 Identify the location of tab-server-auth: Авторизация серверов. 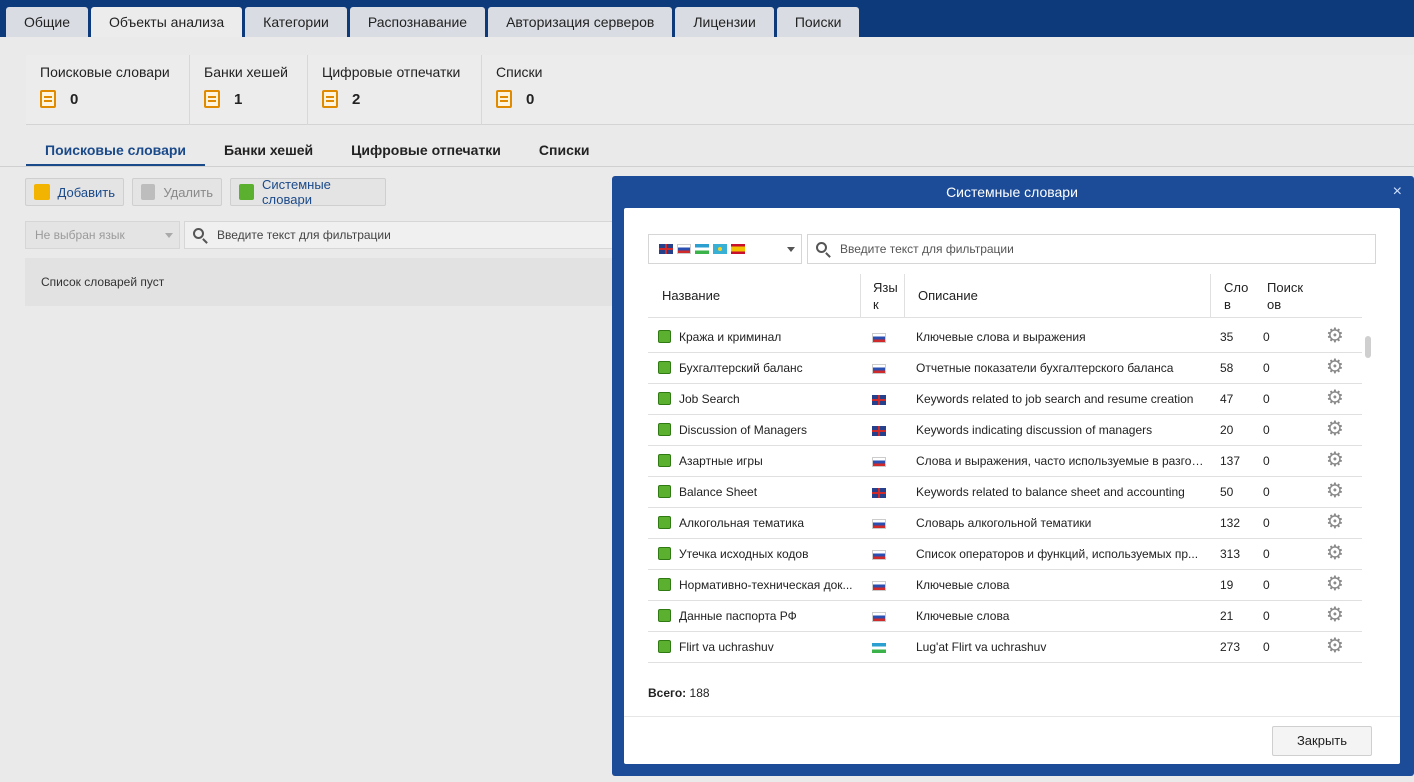
(580, 22).